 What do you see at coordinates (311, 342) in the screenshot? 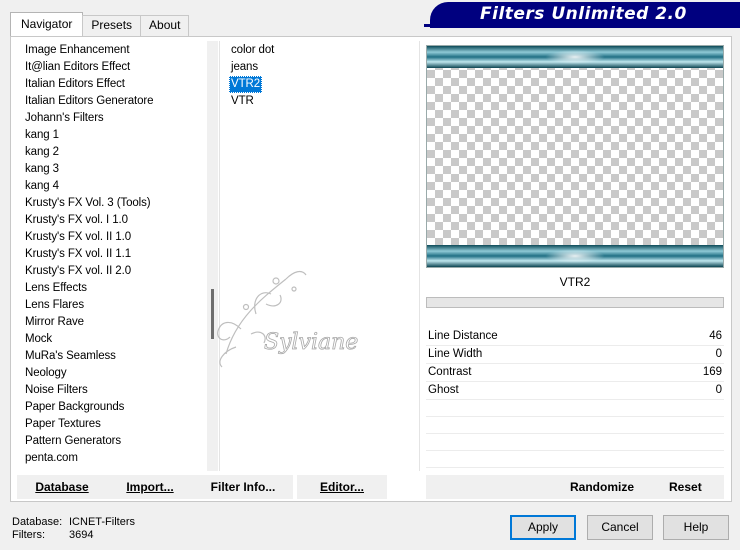
I see `svg-text: Sylviane` at bounding box center [311, 342].